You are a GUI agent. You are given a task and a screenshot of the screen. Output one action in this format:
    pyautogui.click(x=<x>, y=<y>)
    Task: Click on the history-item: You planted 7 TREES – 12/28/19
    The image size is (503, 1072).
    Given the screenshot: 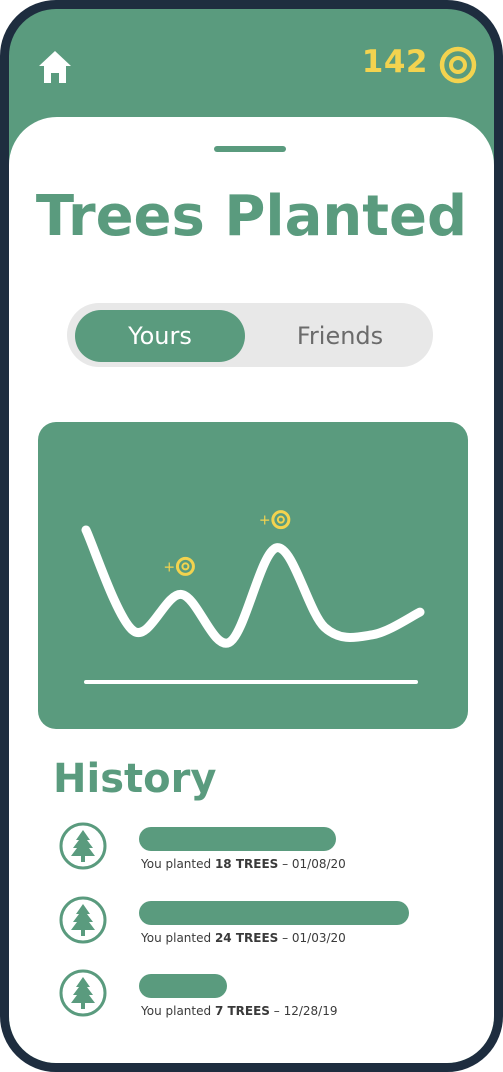 What is the action you would take?
    pyautogui.click(x=247, y=999)
    